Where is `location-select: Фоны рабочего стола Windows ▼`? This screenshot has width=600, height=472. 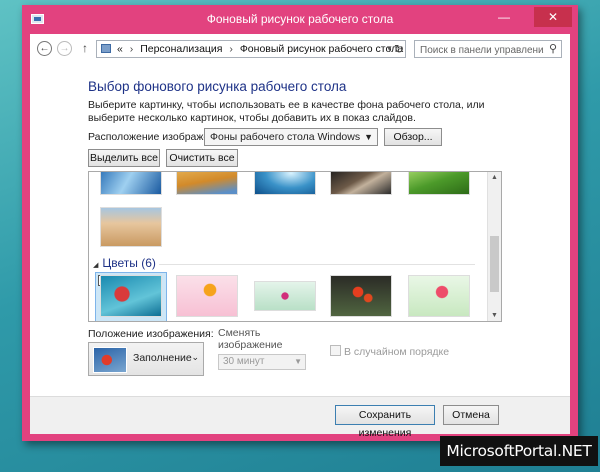
location-select: Фоны рабочего стола Windows ▼ is located at coordinates (291, 137).